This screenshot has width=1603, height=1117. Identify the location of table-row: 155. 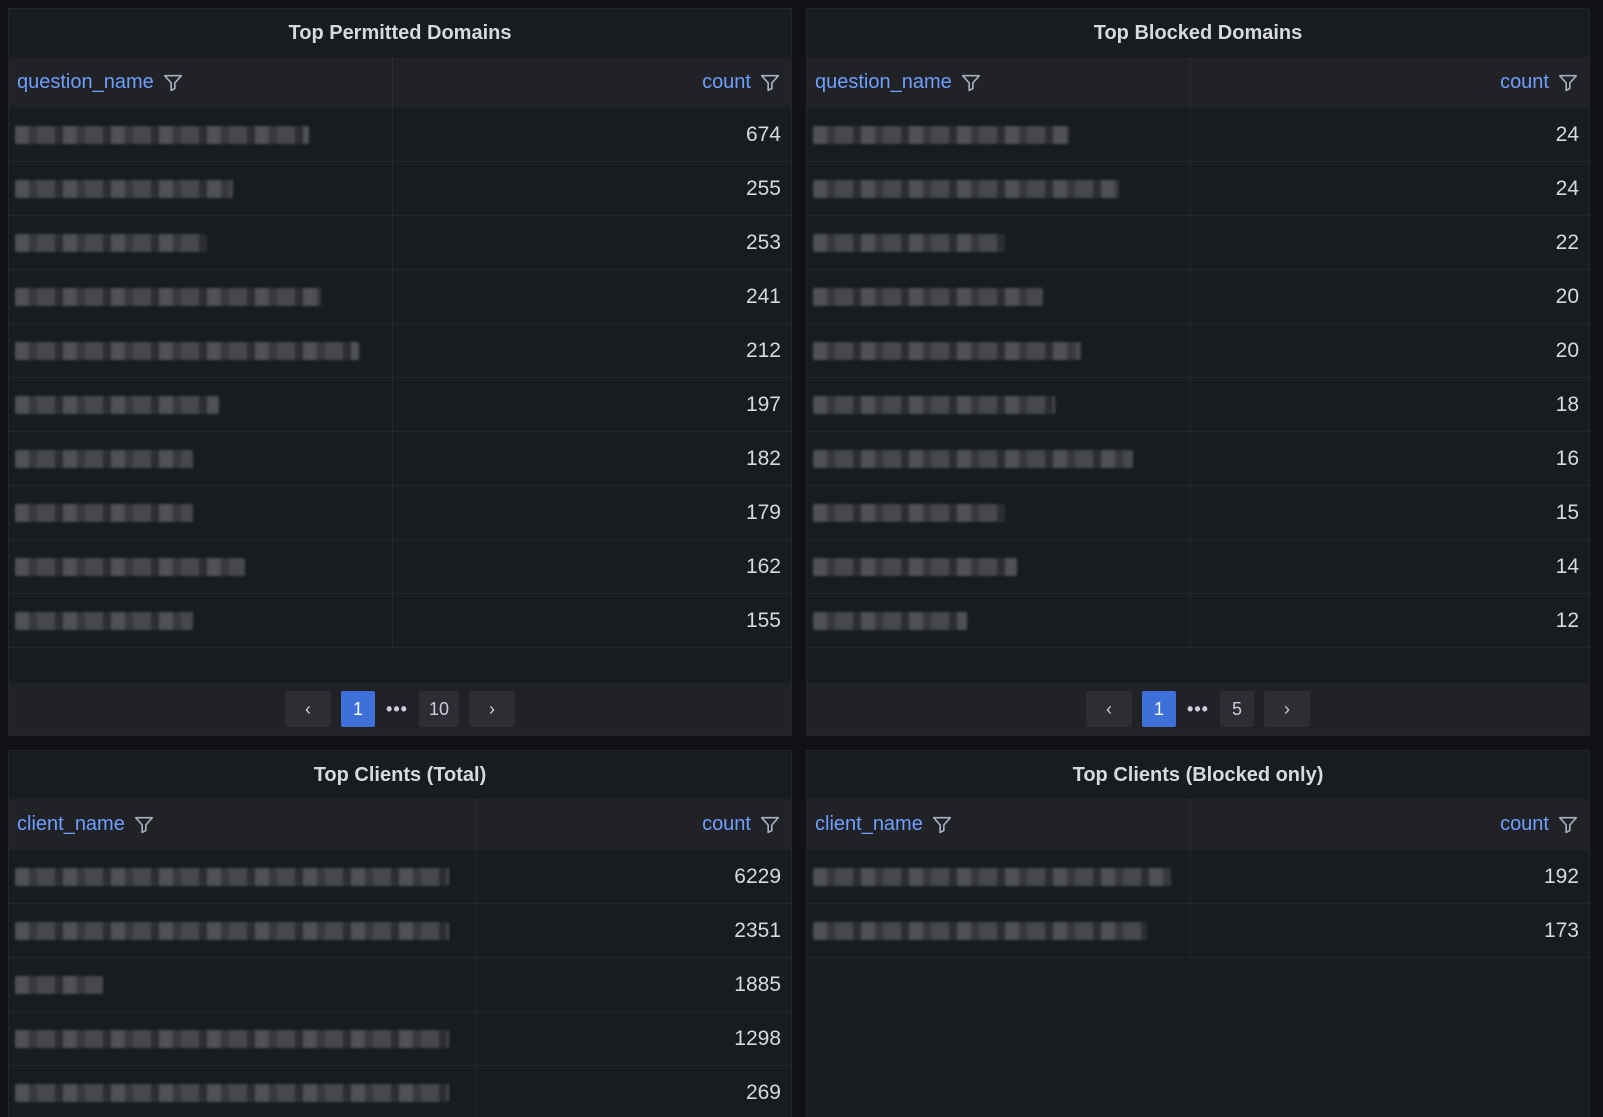
(400, 621).